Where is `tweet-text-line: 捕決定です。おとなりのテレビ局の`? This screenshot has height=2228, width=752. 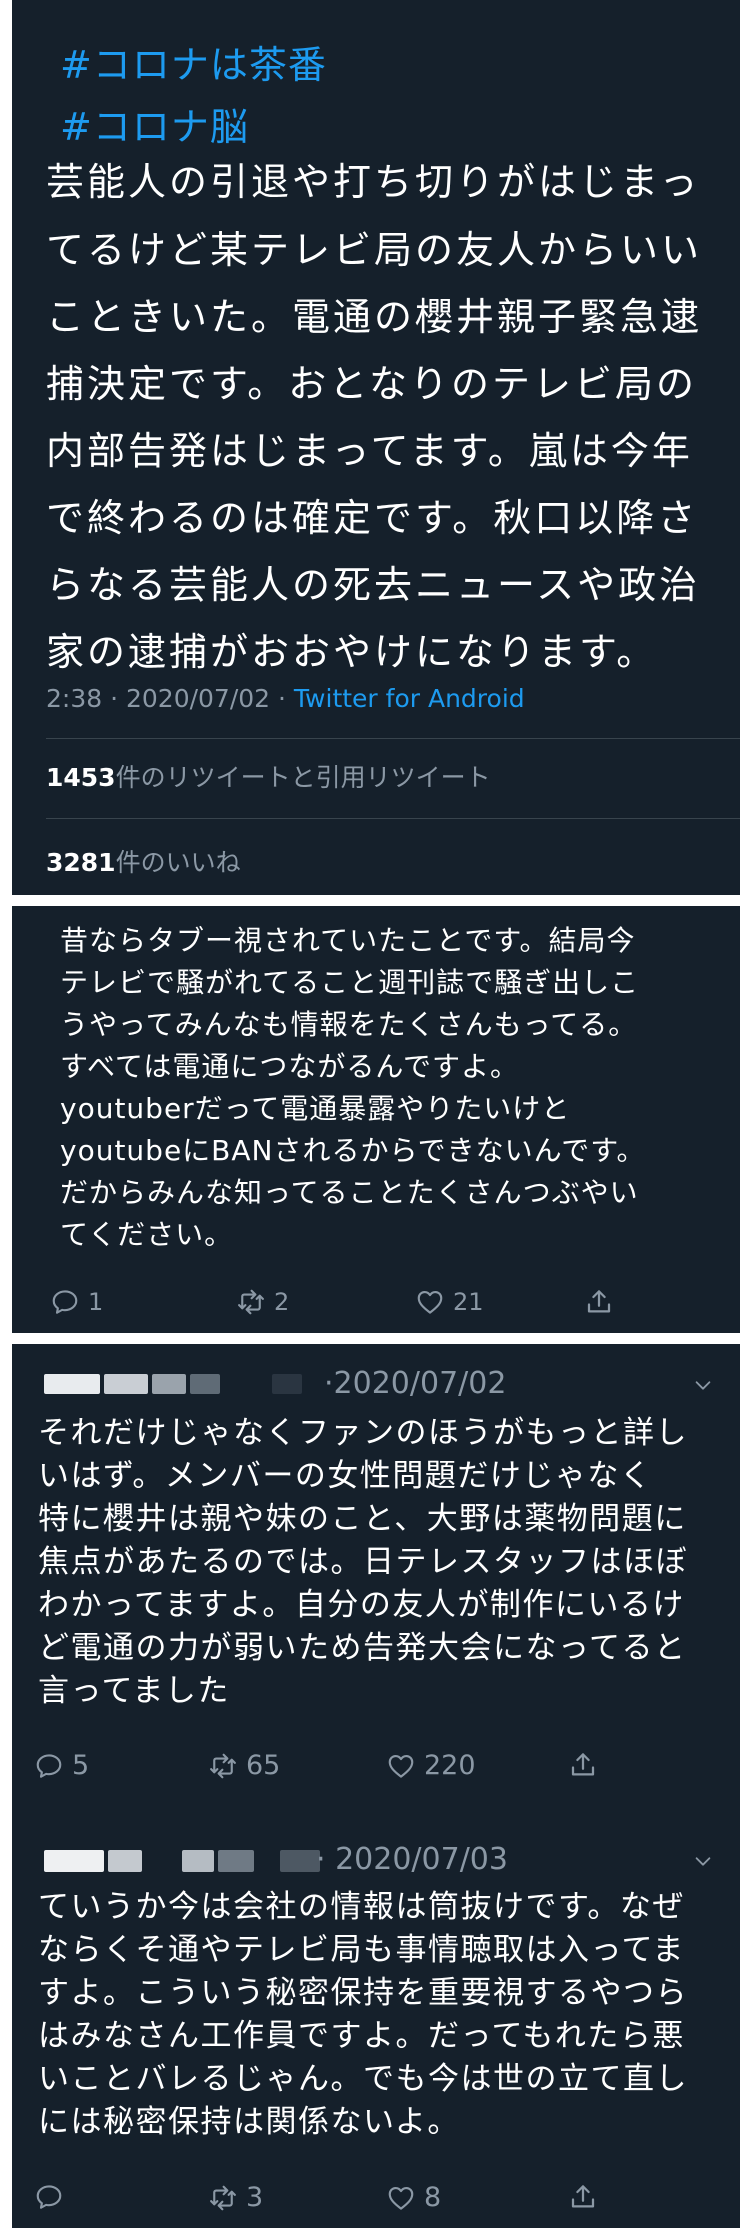
tweet-text-line: 捕決定です。おとなりのテレビ局の is located at coordinates (372, 384).